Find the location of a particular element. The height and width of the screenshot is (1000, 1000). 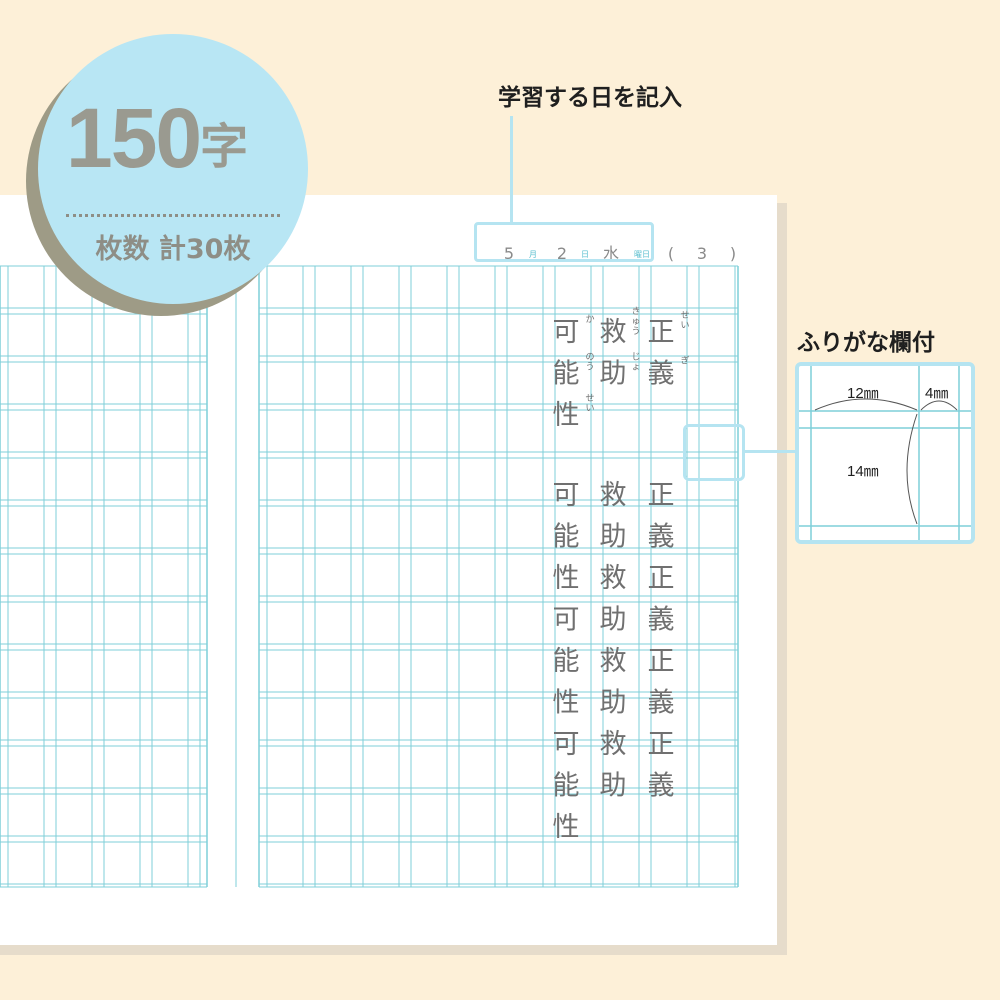

furigana-reading: きゅう is located at coordinates (635, 321).